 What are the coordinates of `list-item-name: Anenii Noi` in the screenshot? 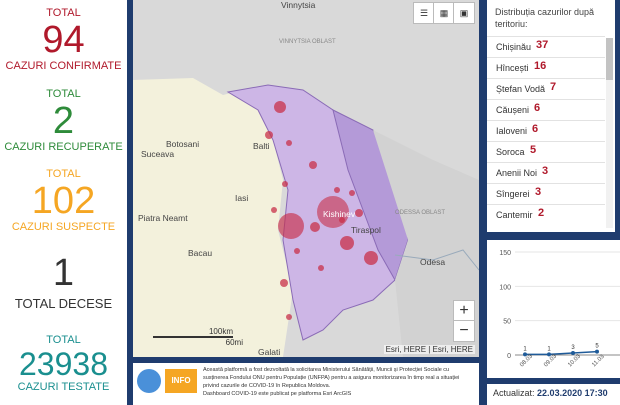 It's located at (517, 173).